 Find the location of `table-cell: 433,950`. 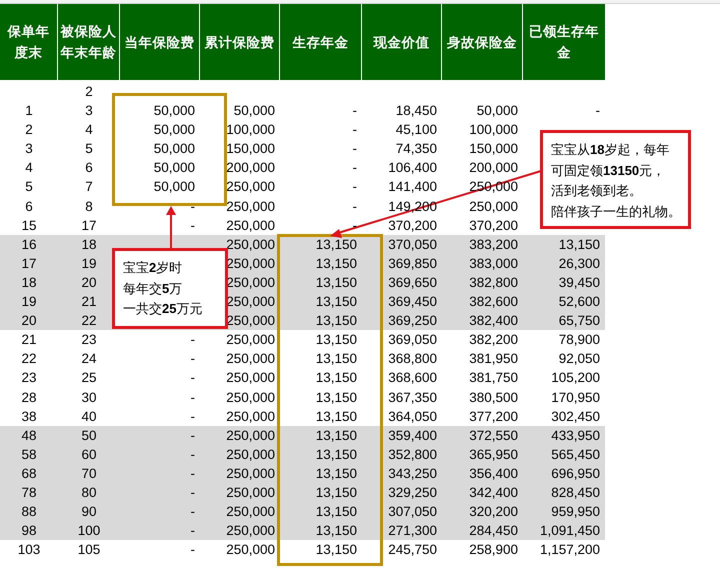

table-cell: 433,950 is located at coordinates (575, 435).